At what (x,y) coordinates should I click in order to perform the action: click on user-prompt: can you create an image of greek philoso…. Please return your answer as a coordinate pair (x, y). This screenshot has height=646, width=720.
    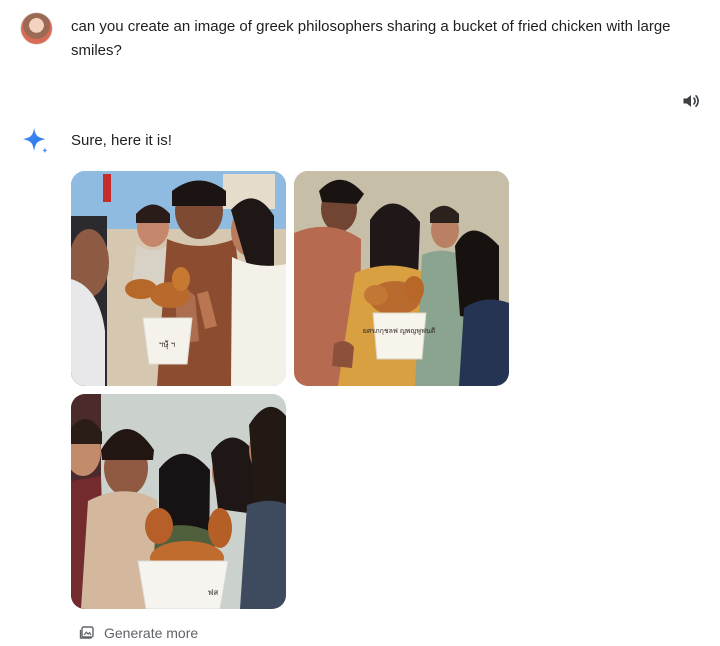
    Looking at the image, I should click on (371, 38).